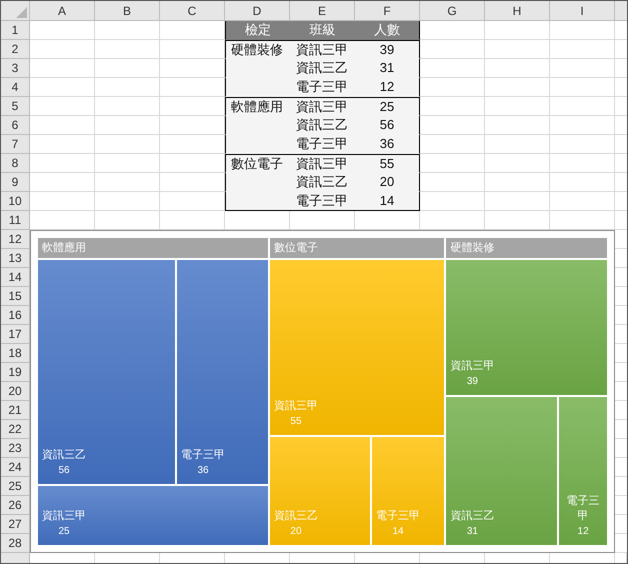 The width and height of the screenshot is (628, 564). Describe the element at coordinates (15, 334) in the screenshot. I see `row-header: 17` at that location.